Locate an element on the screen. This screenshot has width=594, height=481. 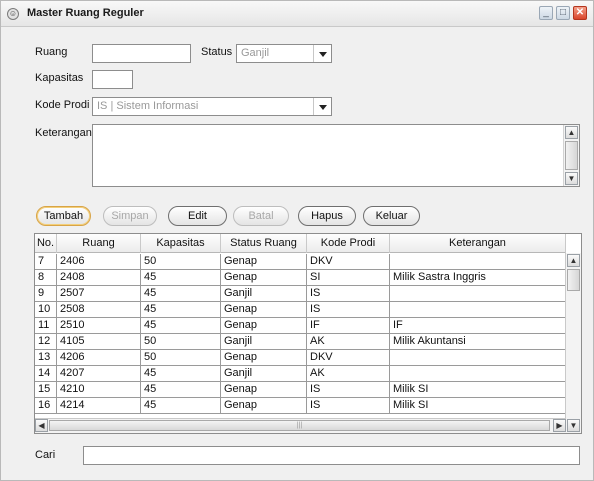
keterangan-scrollbar: ▲ ▼ is located at coordinates (571, 155).